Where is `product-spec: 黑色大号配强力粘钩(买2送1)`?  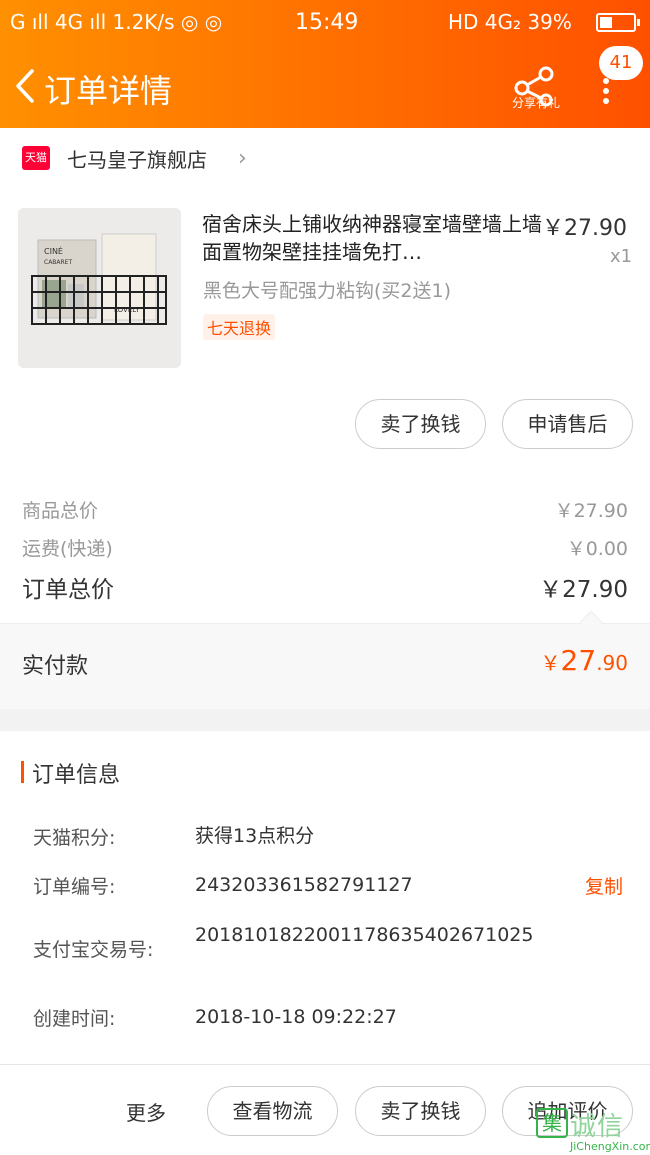
product-spec: 黑色大号配强力粘钩(买2送1) is located at coordinates (327, 291).